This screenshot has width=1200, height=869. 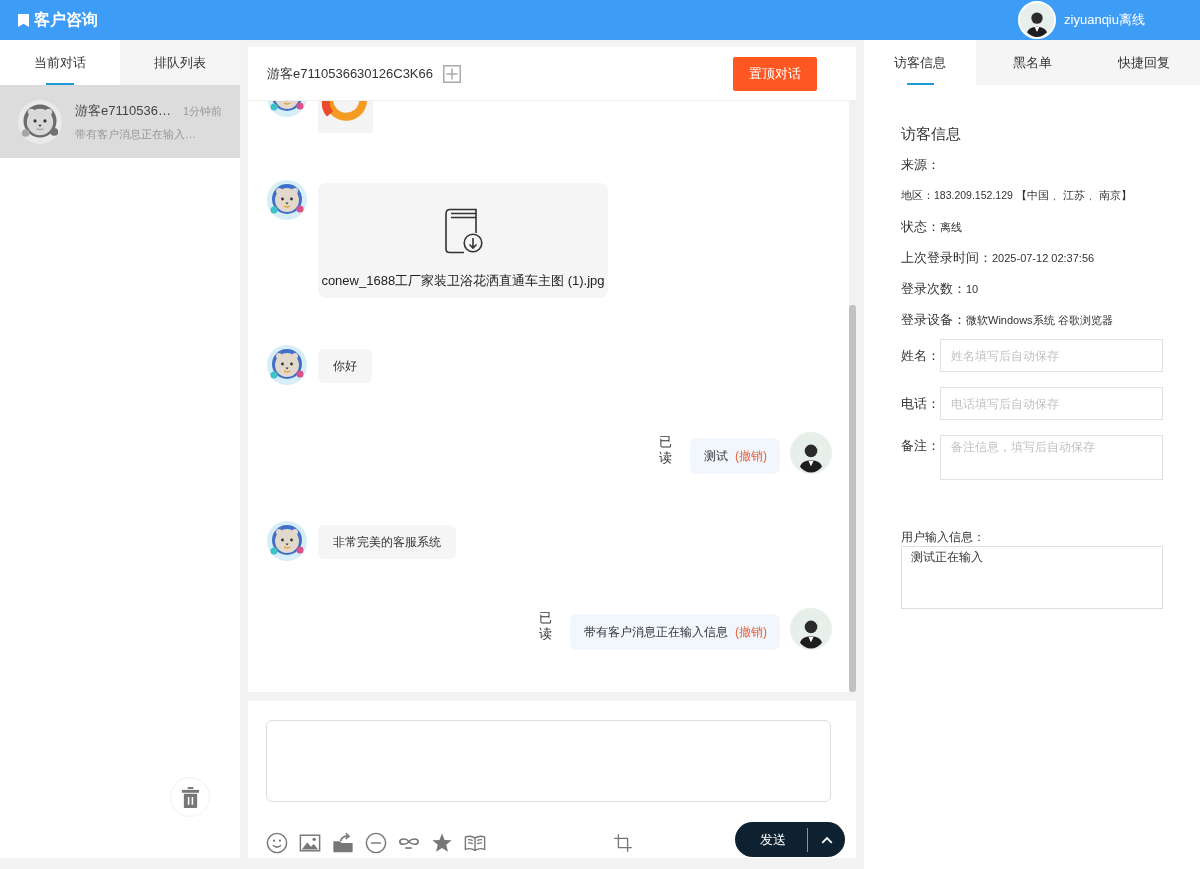 What do you see at coordinates (277, 843) in the screenshot?
I see `emoji-icon` at bounding box center [277, 843].